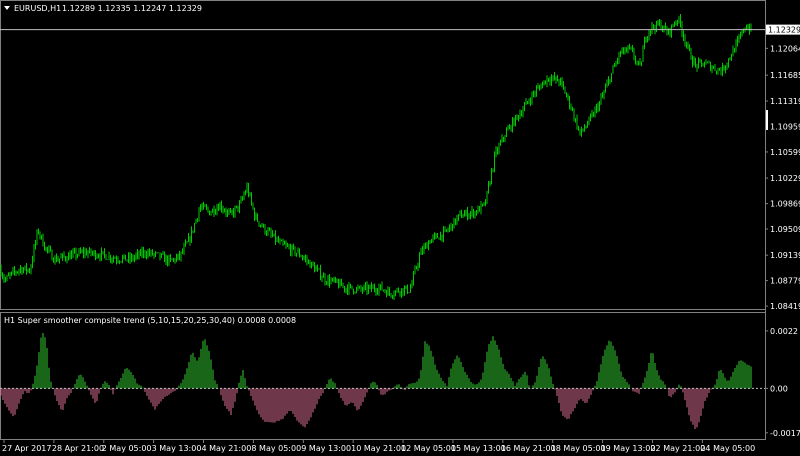  Describe the element at coordinates (785, 204) in the screenshot. I see `price-axis-label: 1.09869` at that location.